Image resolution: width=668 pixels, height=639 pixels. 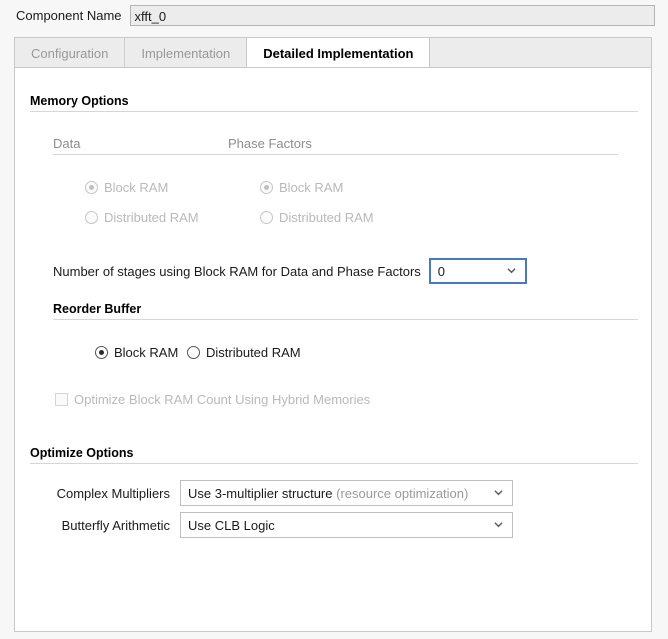 What do you see at coordinates (82, 453) in the screenshot?
I see `optimize-options-title: Optimize Options` at bounding box center [82, 453].